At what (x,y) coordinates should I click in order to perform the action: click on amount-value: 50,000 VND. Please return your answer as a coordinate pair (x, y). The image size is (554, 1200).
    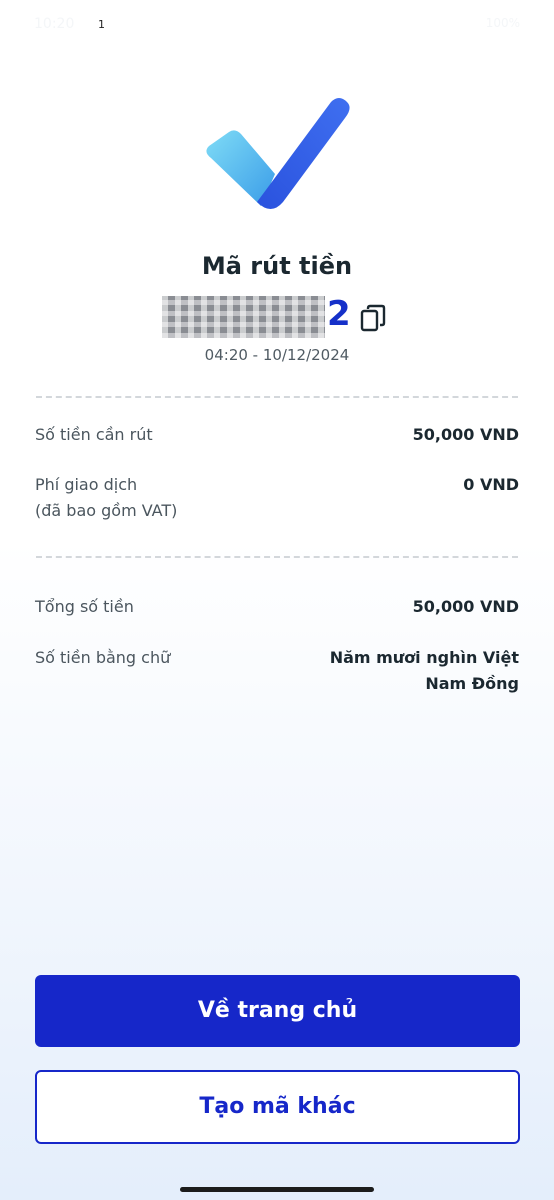
    Looking at the image, I should click on (465, 434).